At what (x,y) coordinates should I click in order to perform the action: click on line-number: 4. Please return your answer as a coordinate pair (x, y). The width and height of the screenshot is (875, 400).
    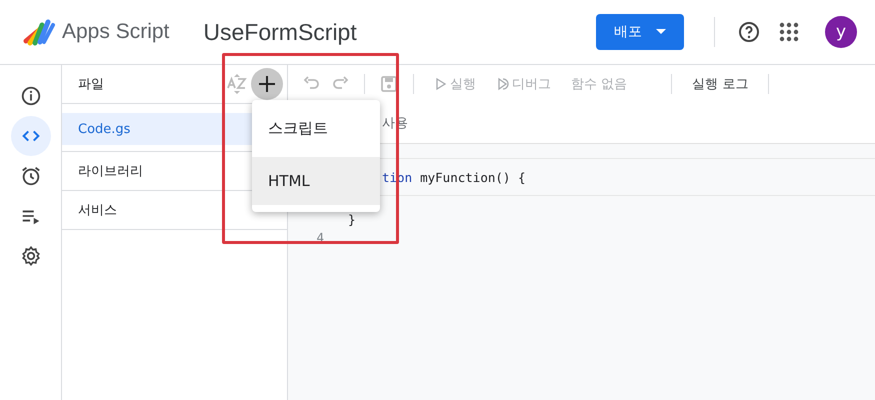
    Looking at the image, I should click on (319, 237).